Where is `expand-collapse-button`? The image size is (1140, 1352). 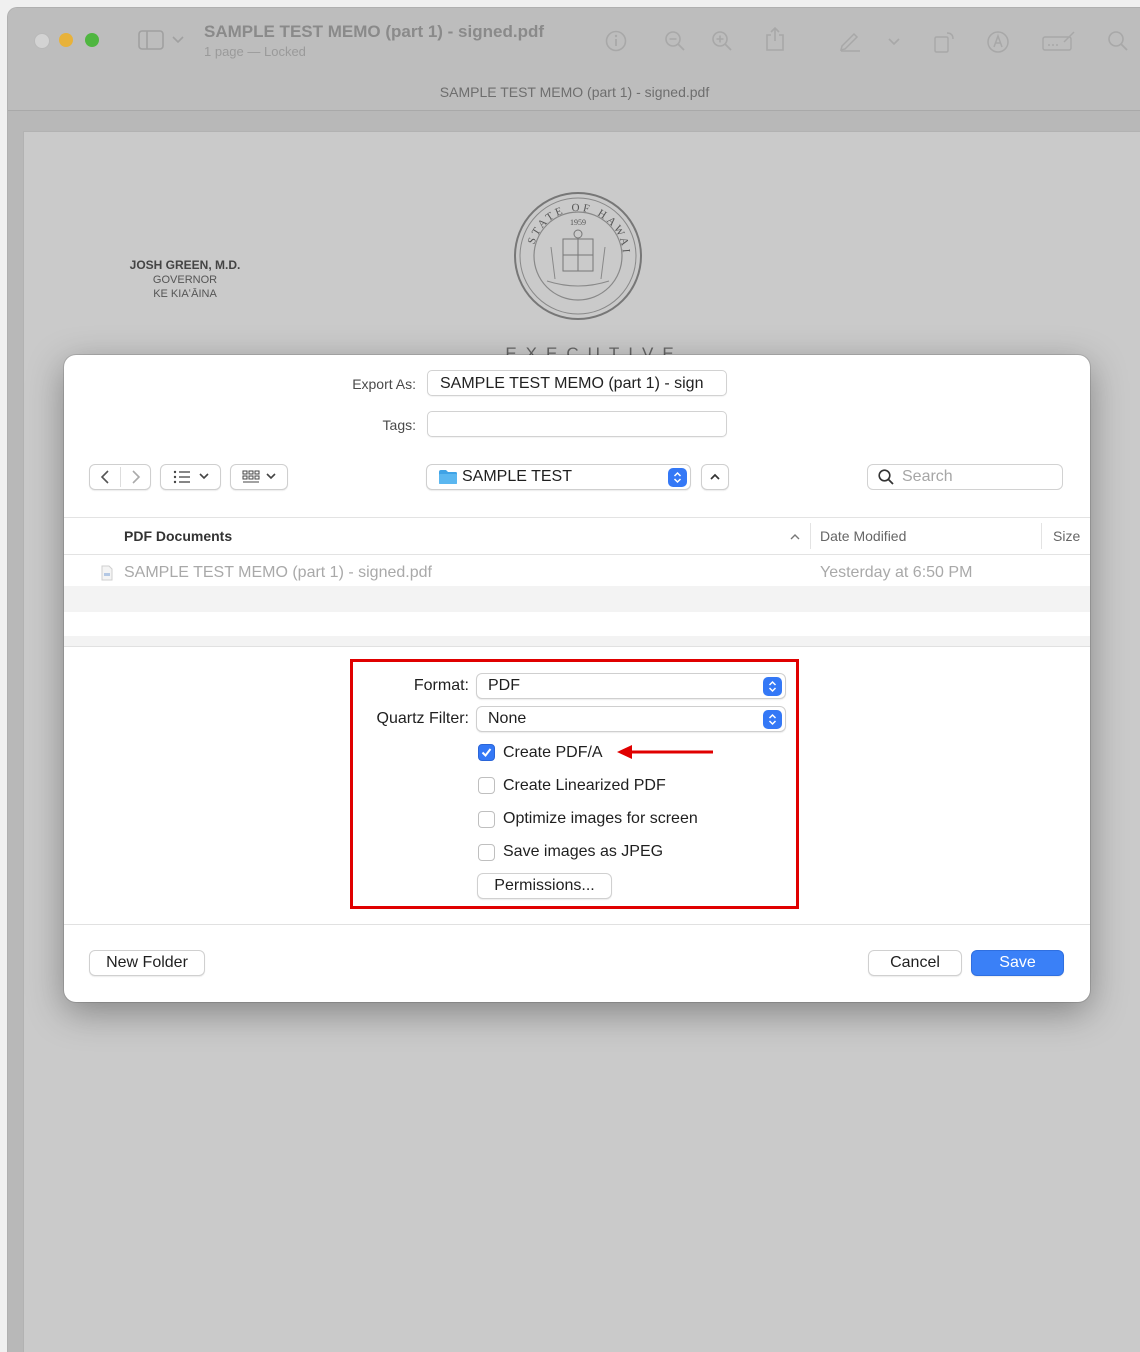
expand-collapse-button is located at coordinates (715, 477).